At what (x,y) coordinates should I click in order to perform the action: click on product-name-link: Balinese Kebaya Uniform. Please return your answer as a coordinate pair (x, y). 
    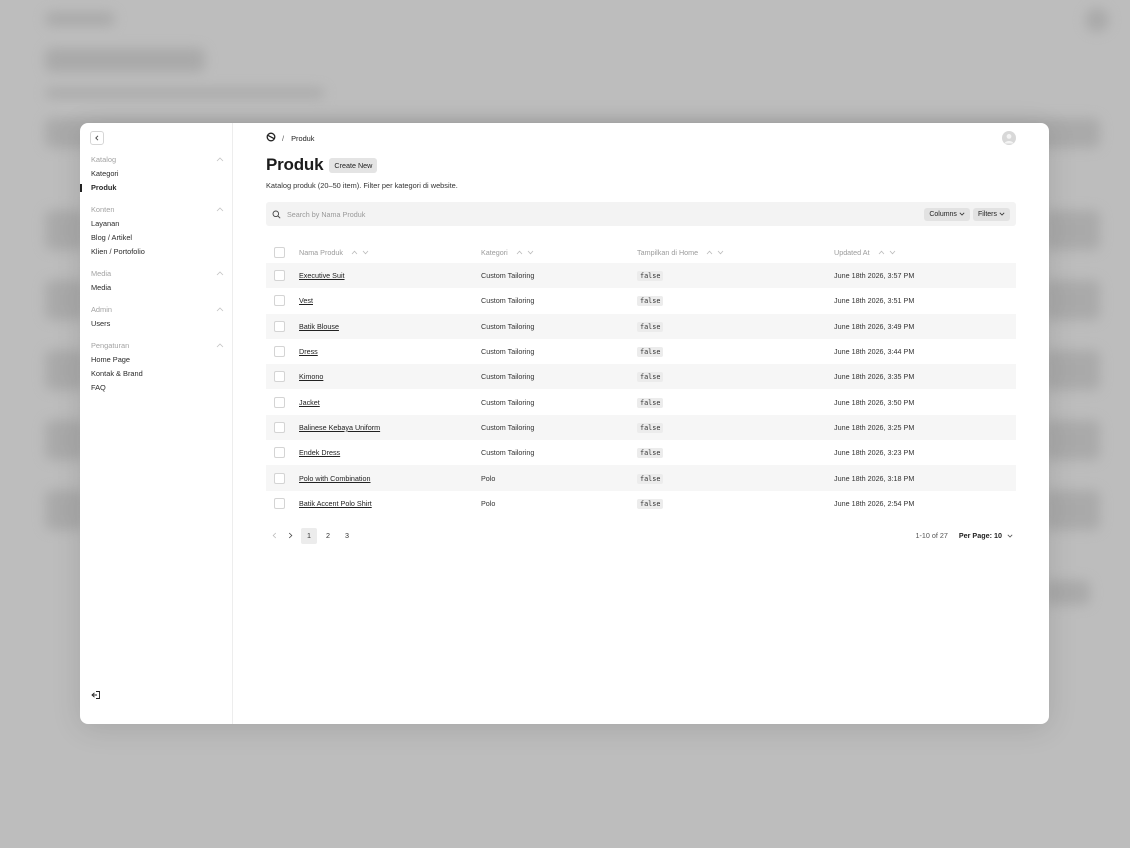
    Looking at the image, I should click on (339, 427).